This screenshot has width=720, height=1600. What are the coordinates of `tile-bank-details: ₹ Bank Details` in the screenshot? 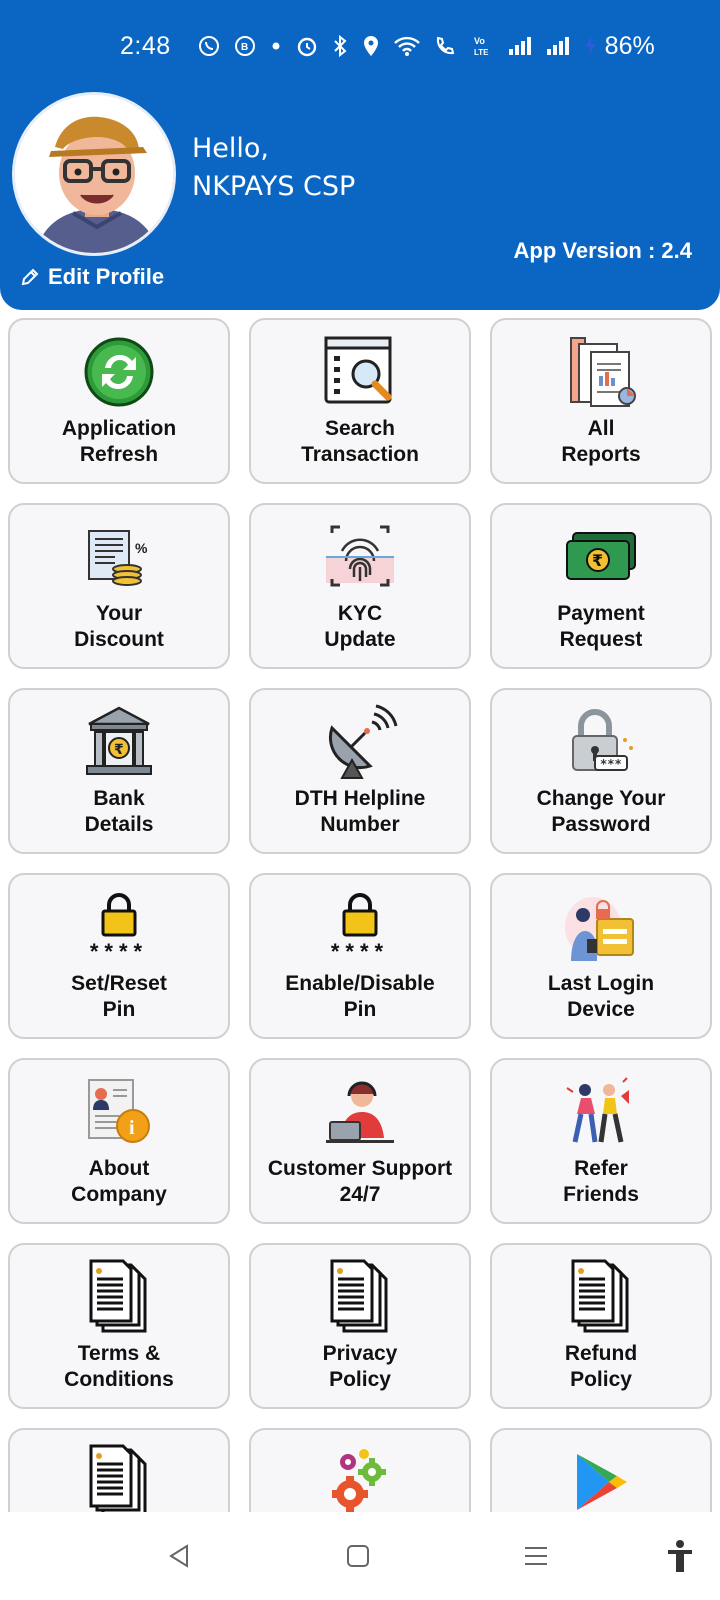 It's located at (119, 771).